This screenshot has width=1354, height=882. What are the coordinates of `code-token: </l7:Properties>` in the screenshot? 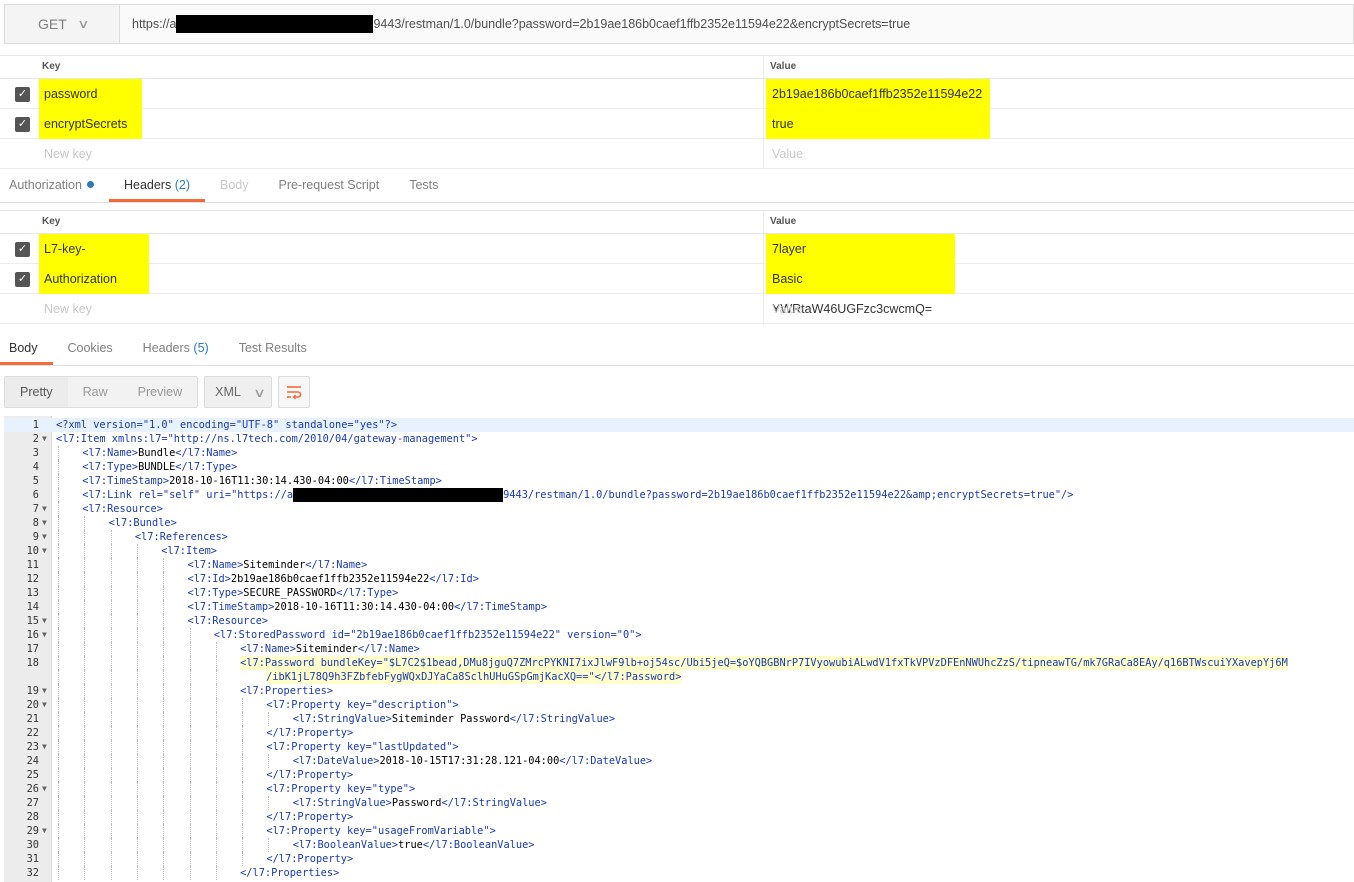 It's located at (290, 873).